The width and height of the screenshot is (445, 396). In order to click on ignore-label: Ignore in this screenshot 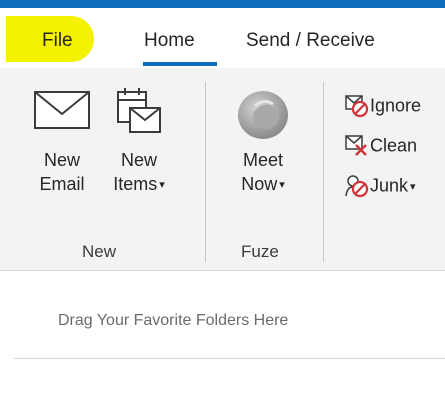, I will do `click(396, 105)`.